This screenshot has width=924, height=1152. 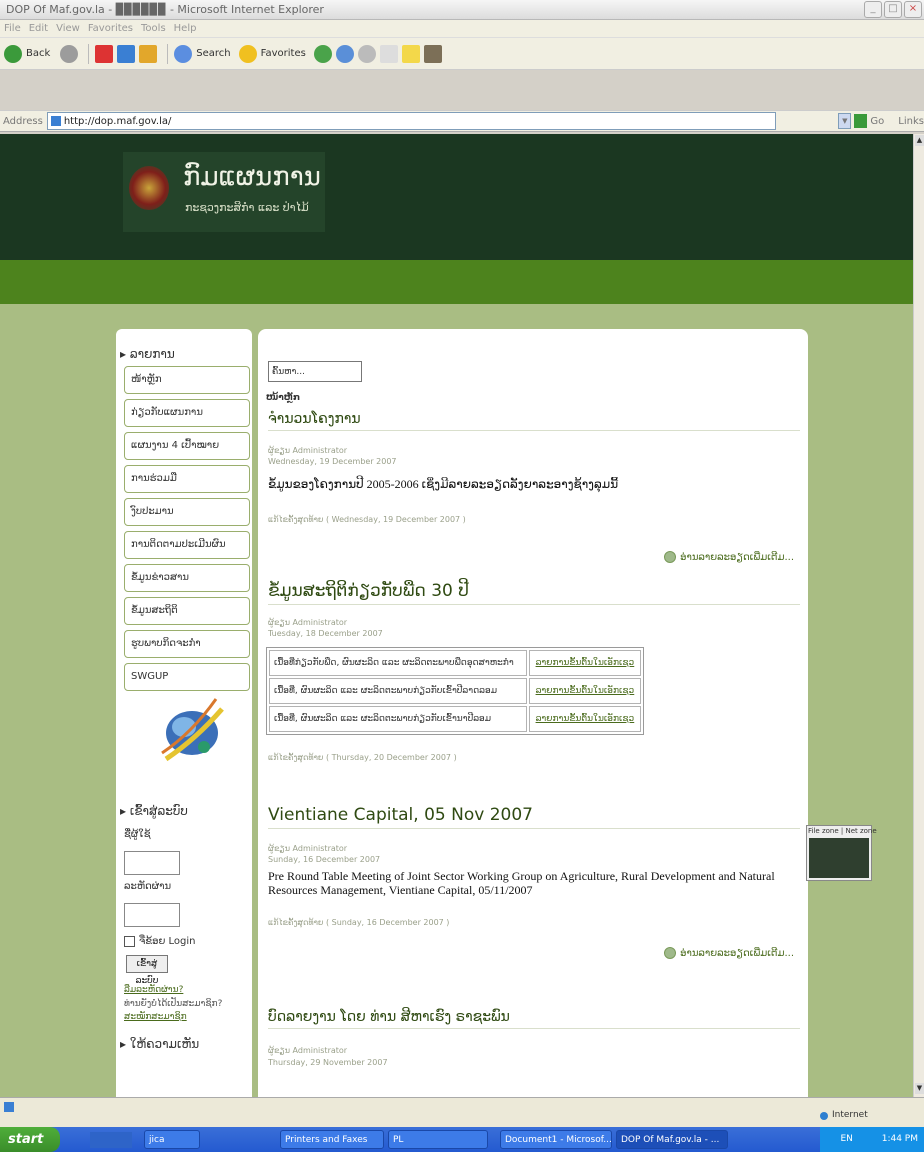 I want to click on search-button: Search, so click(x=213, y=53).